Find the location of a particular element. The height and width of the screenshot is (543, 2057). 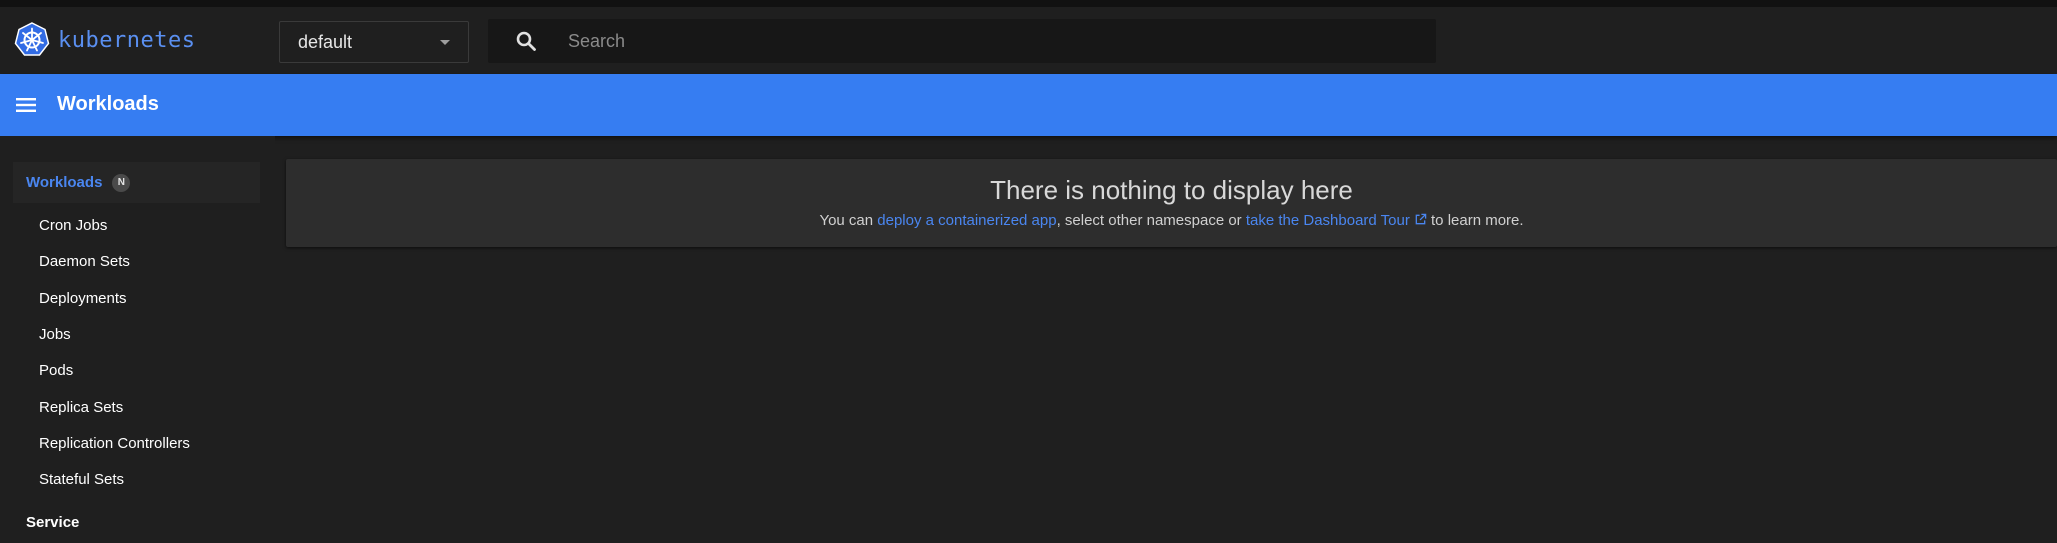

open-in-new-icon is located at coordinates (1421, 219).